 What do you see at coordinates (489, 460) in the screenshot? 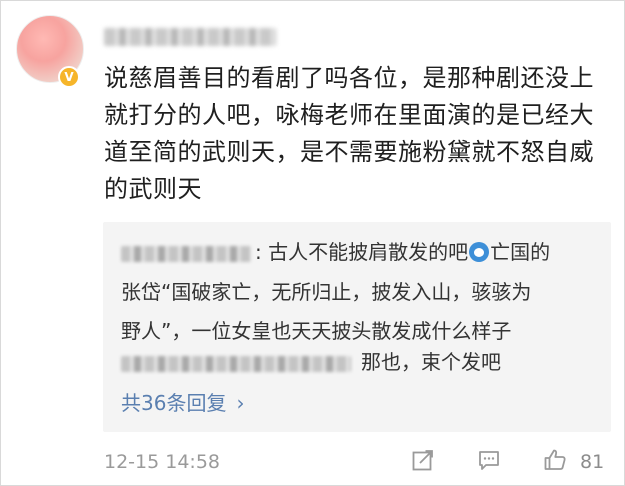
I see `comment-icon` at bounding box center [489, 460].